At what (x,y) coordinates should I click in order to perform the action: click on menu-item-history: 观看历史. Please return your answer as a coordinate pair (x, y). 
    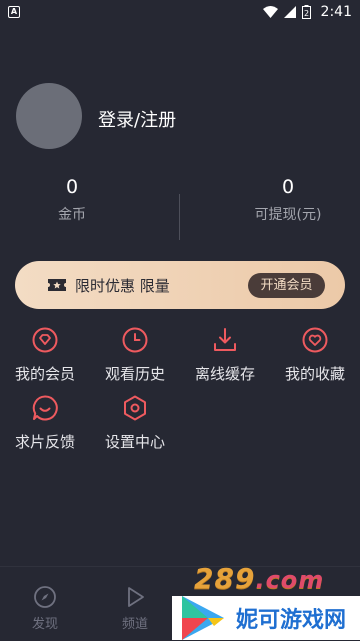
    Looking at the image, I should click on (135, 355).